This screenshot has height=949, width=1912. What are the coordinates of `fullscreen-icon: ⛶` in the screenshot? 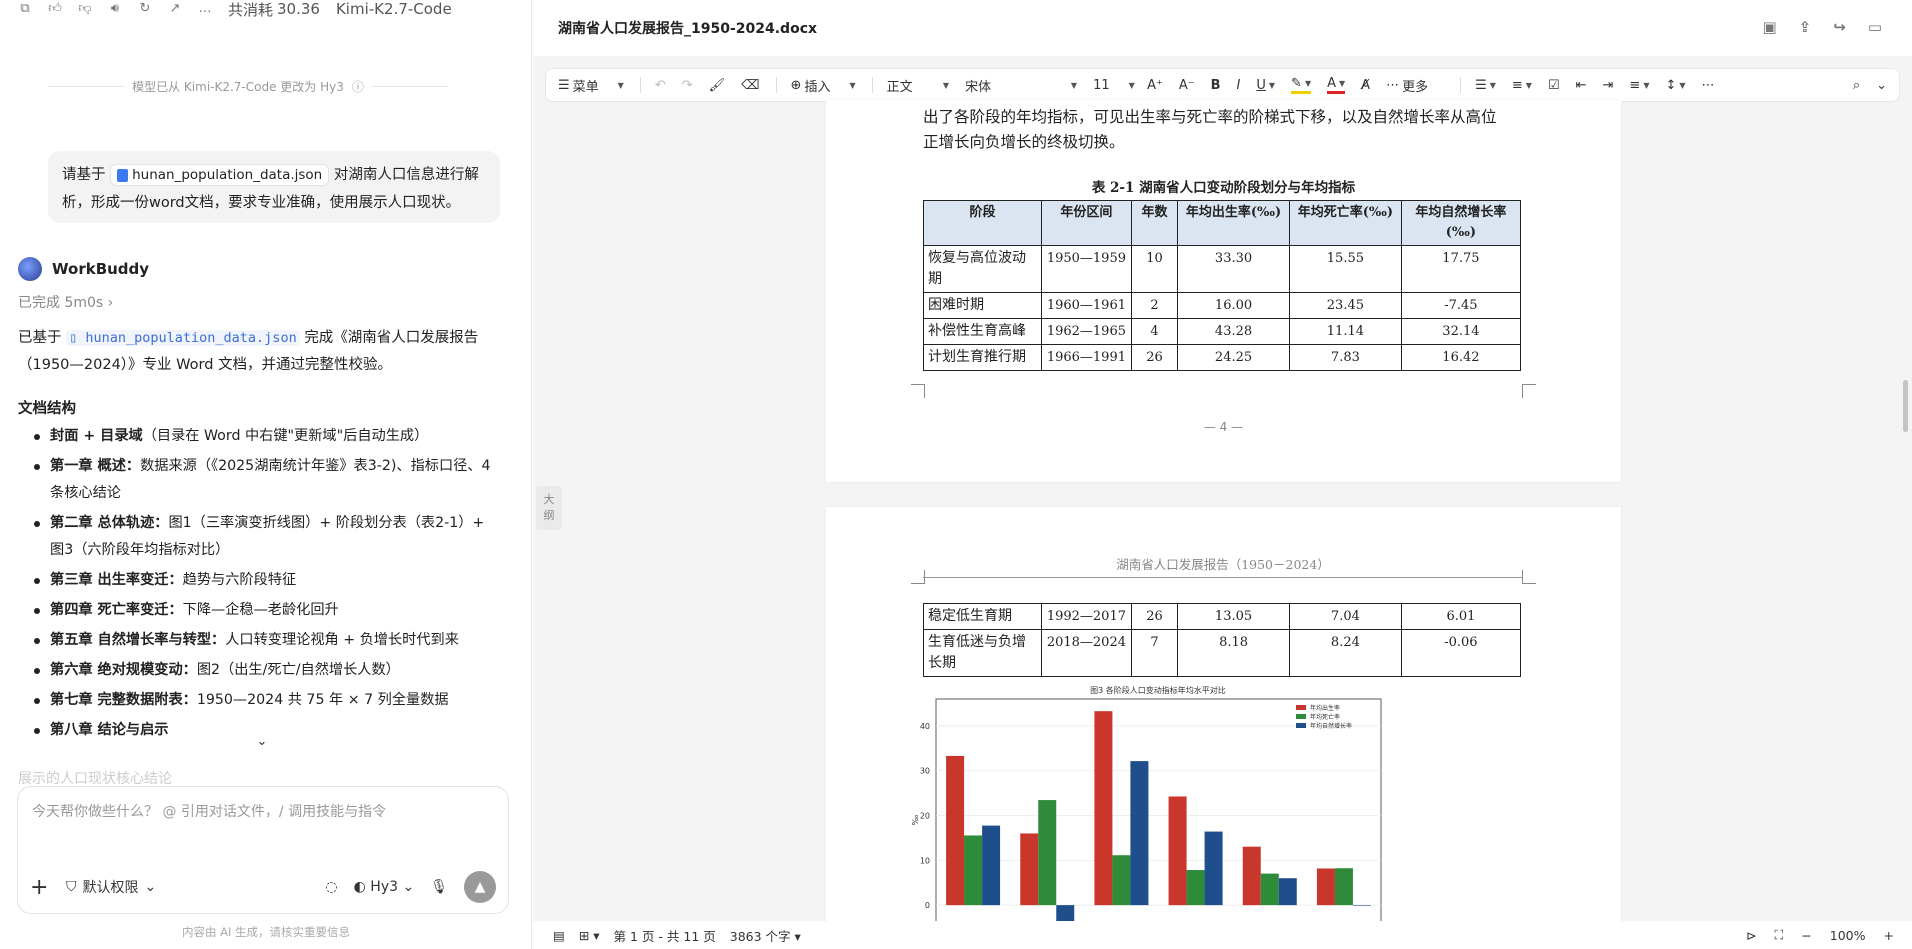 It's located at (1779, 935).